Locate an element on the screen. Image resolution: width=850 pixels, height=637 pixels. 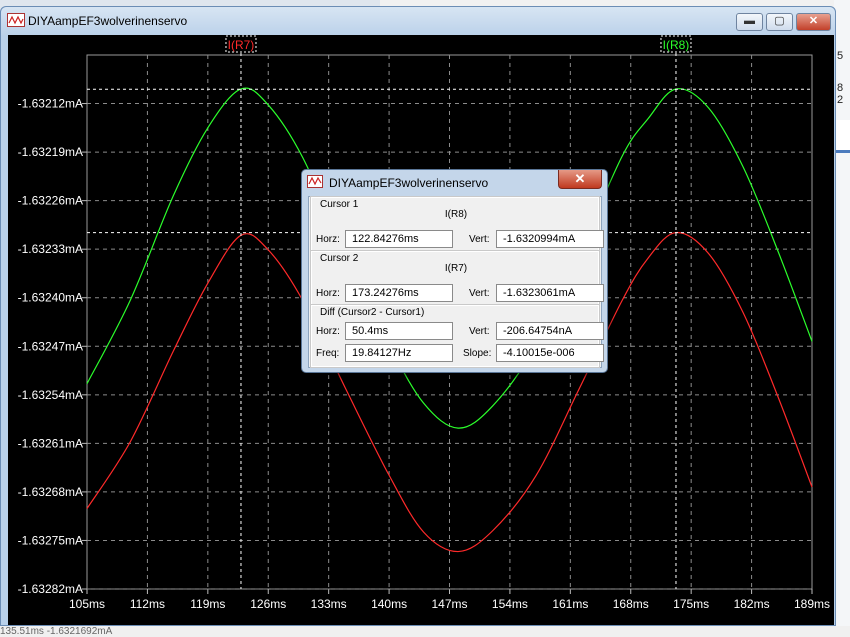
y-tick-label: -1.63219mA is located at coordinates (50, 152).